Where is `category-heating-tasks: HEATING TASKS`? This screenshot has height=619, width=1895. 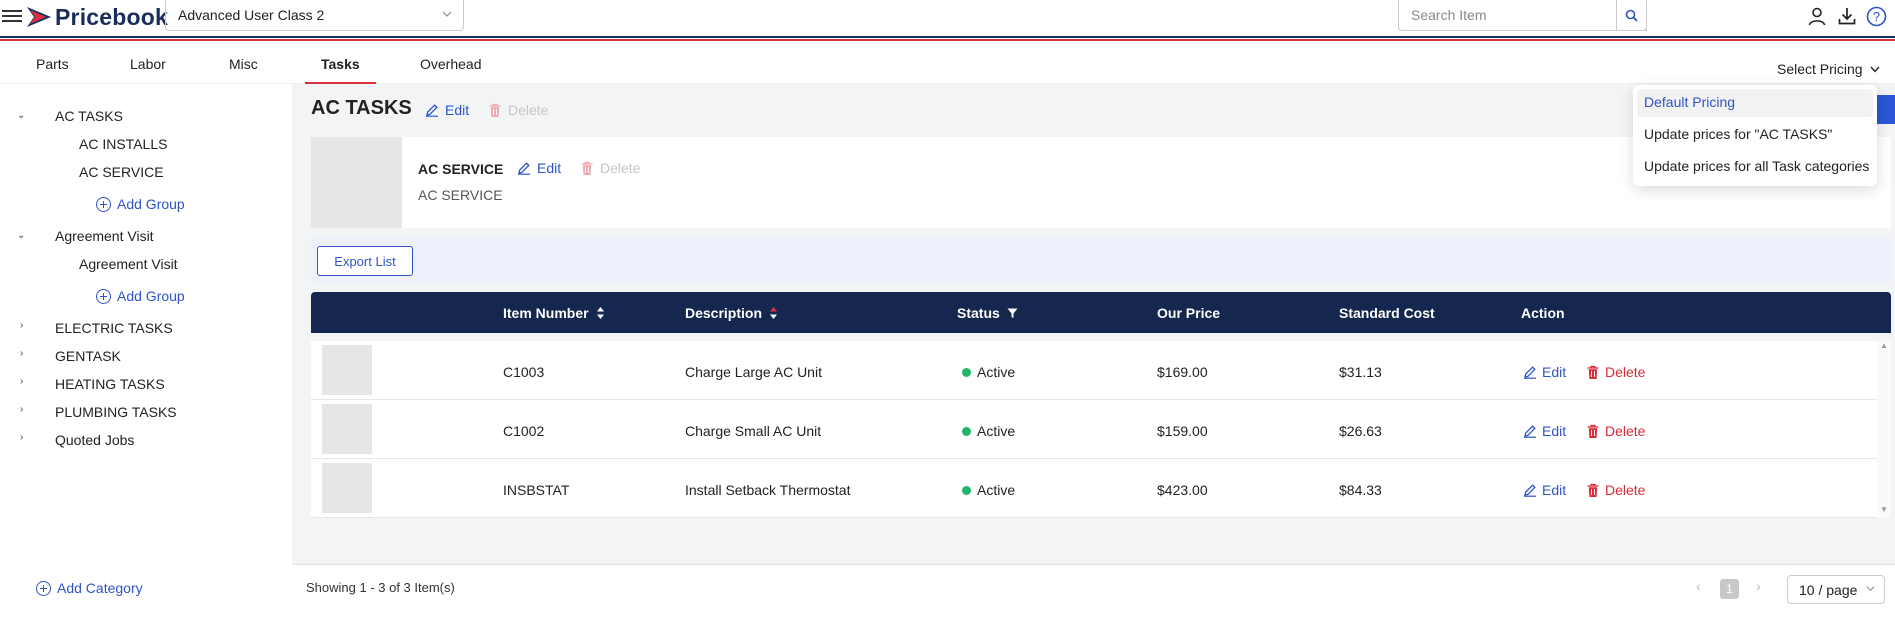
category-heating-tasks: HEATING TASKS is located at coordinates (110, 384).